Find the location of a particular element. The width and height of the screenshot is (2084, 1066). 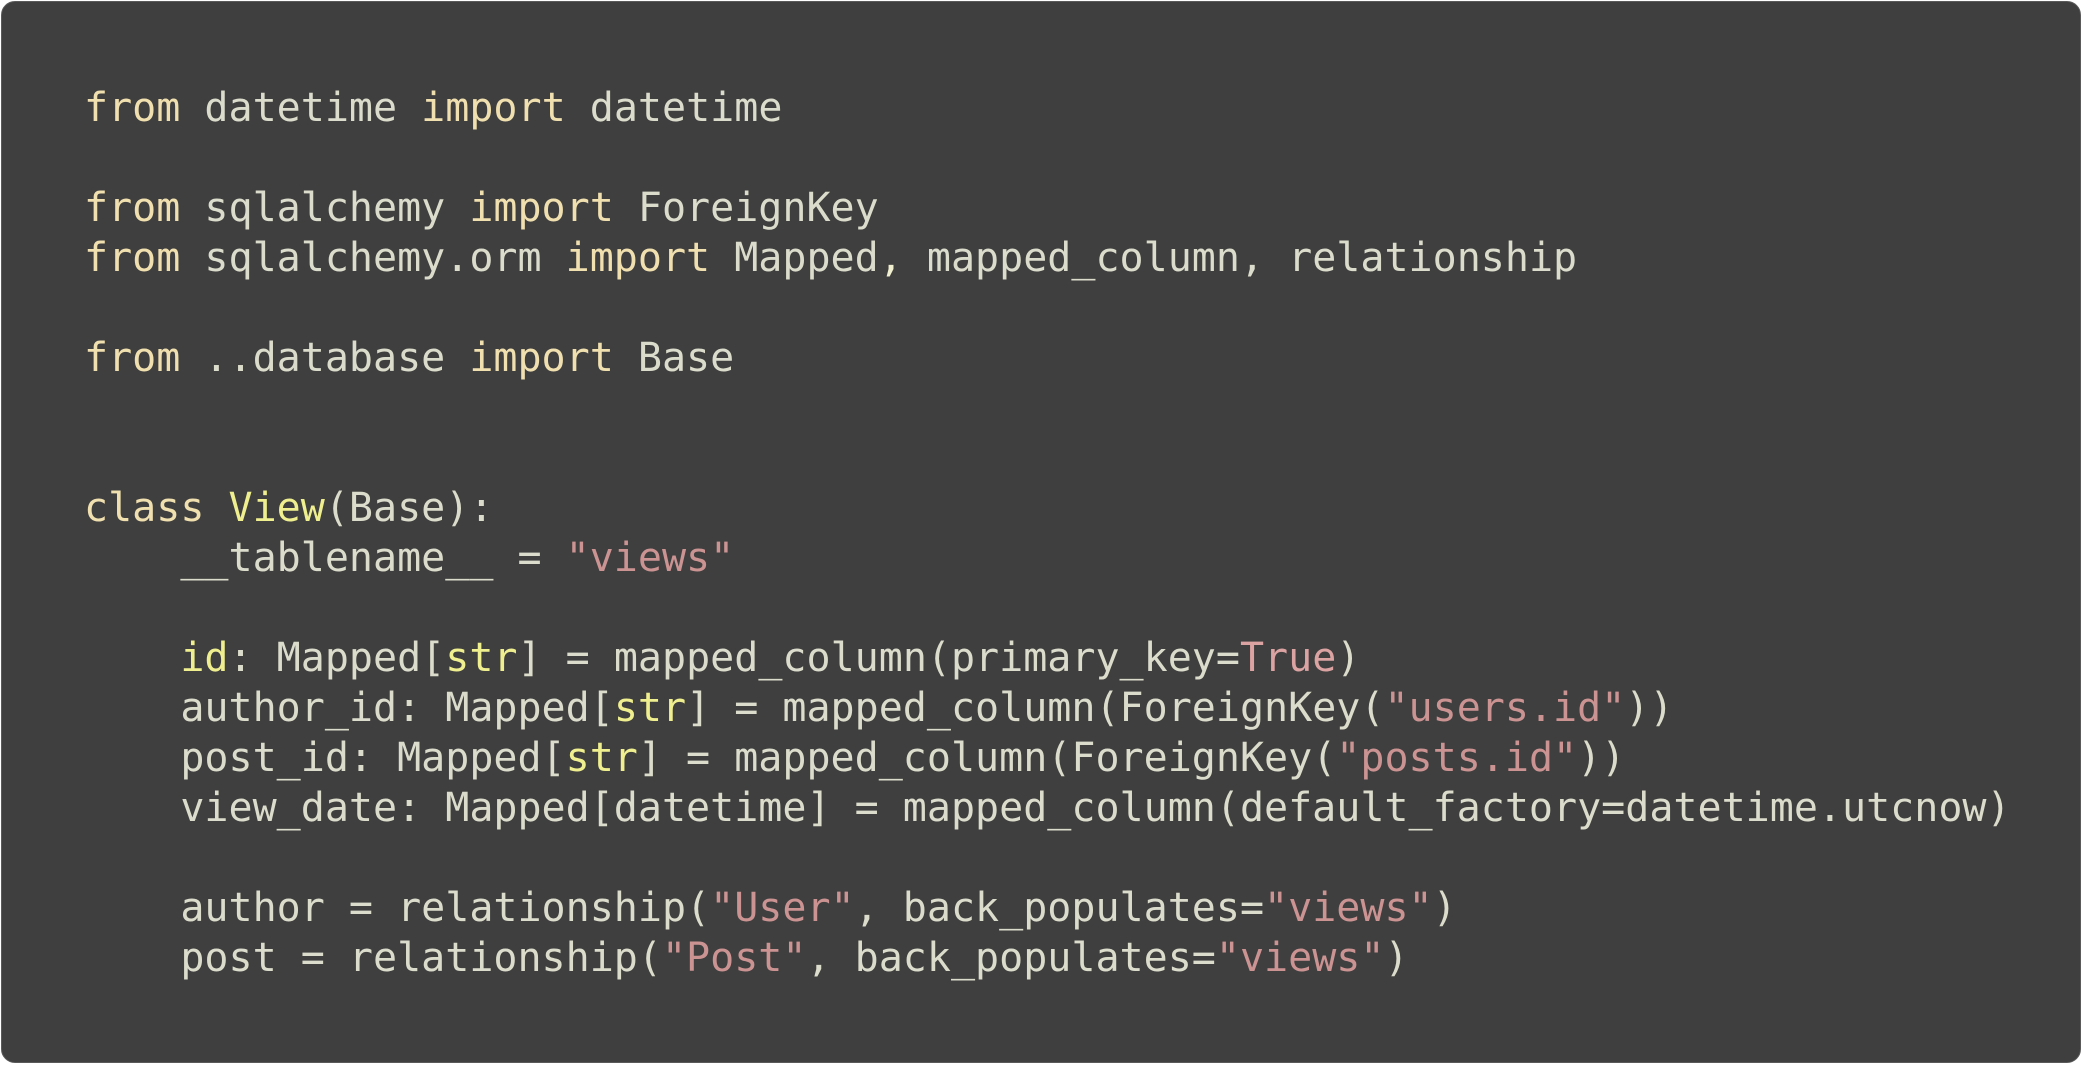

code-token-text: author = relationship( is located at coordinates (397, 908).